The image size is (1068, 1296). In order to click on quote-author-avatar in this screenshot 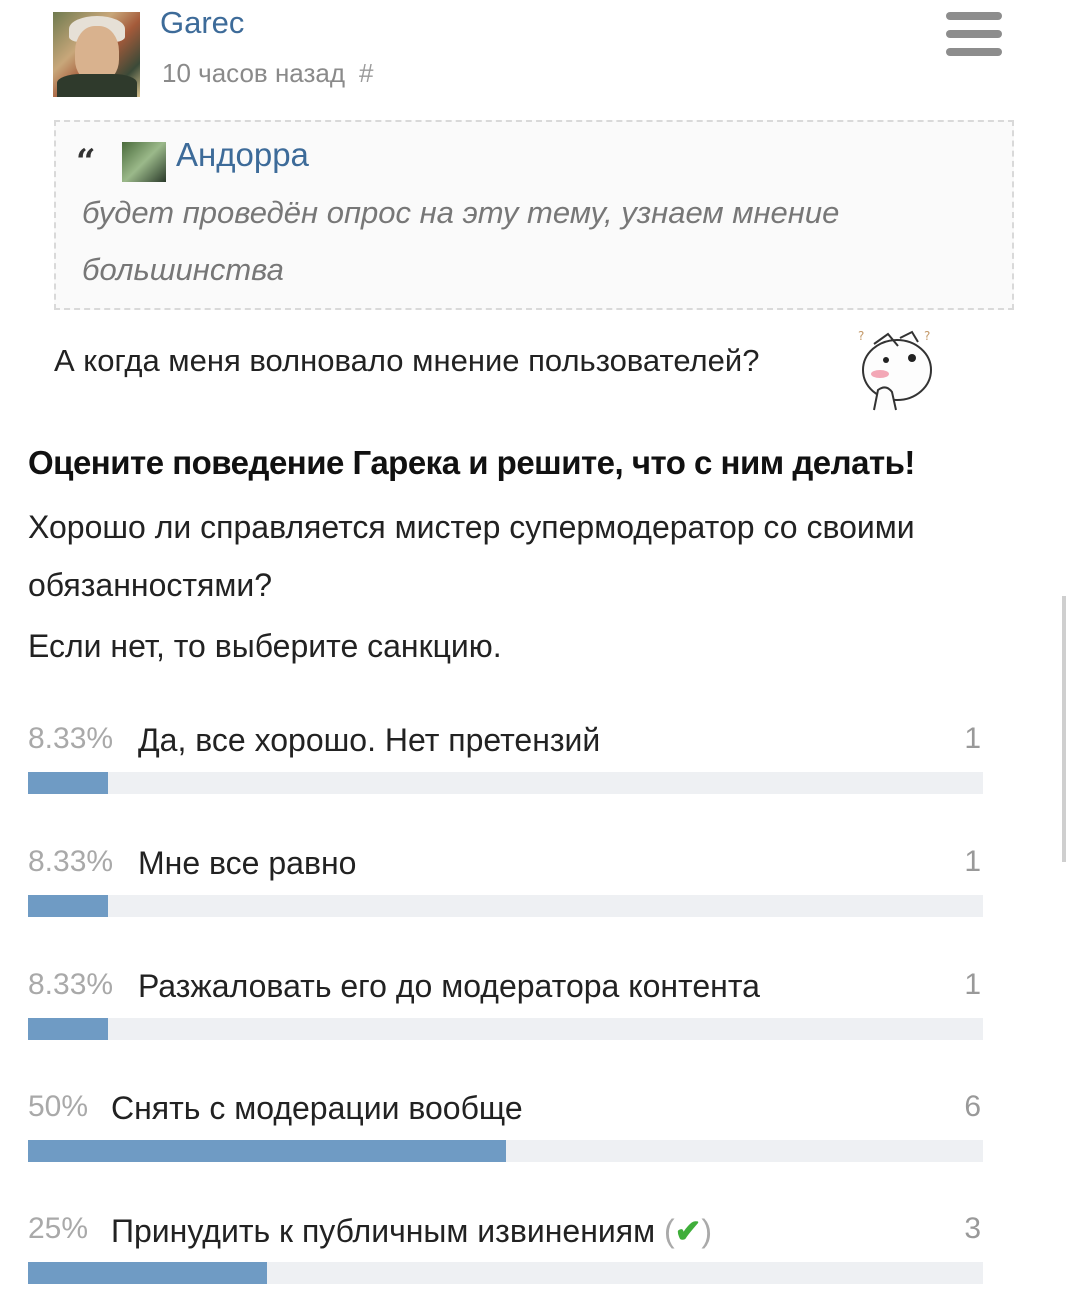, I will do `click(144, 162)`.